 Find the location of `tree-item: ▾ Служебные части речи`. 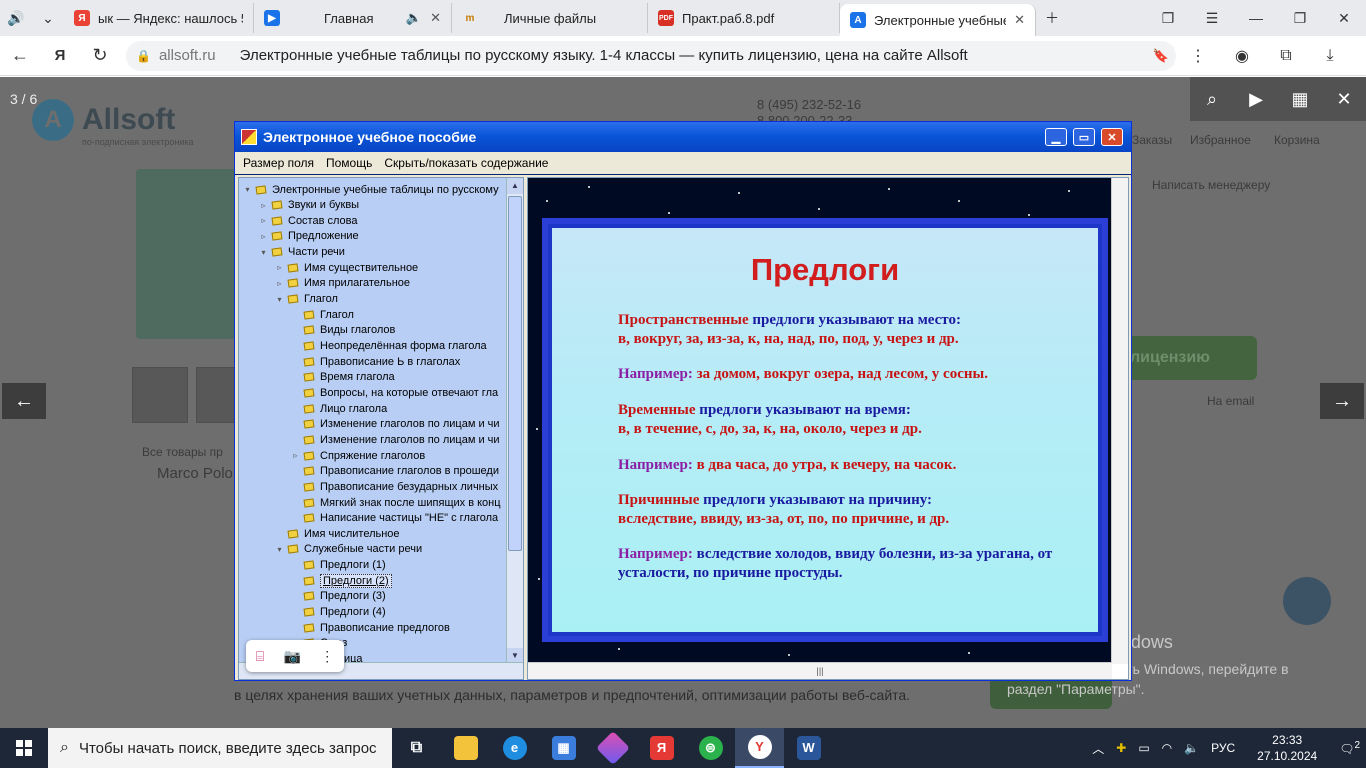

tree-item: ▾ Служебные части речи is located at coordinates (348, 549).